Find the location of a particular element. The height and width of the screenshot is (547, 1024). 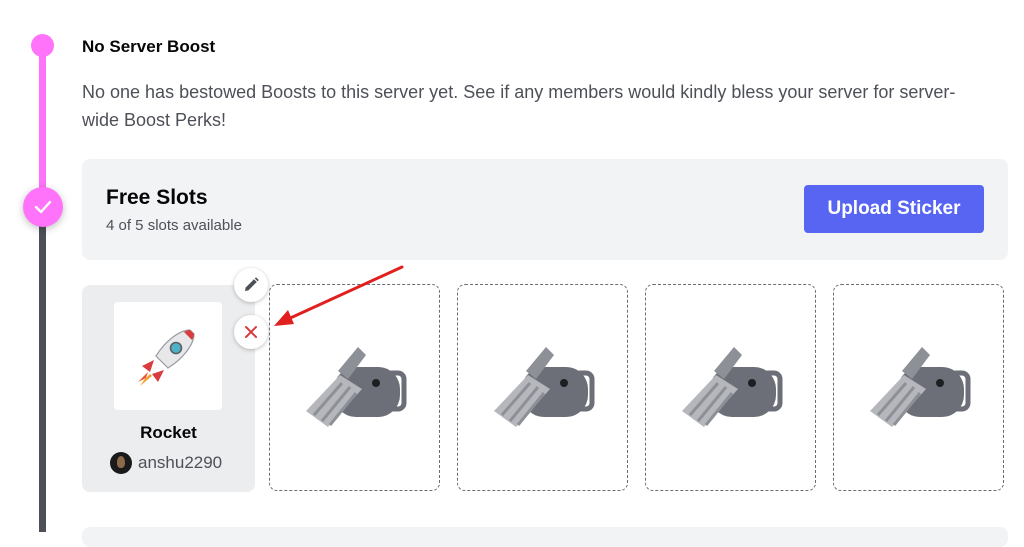

check-icon is located at coordinates (43, 207).